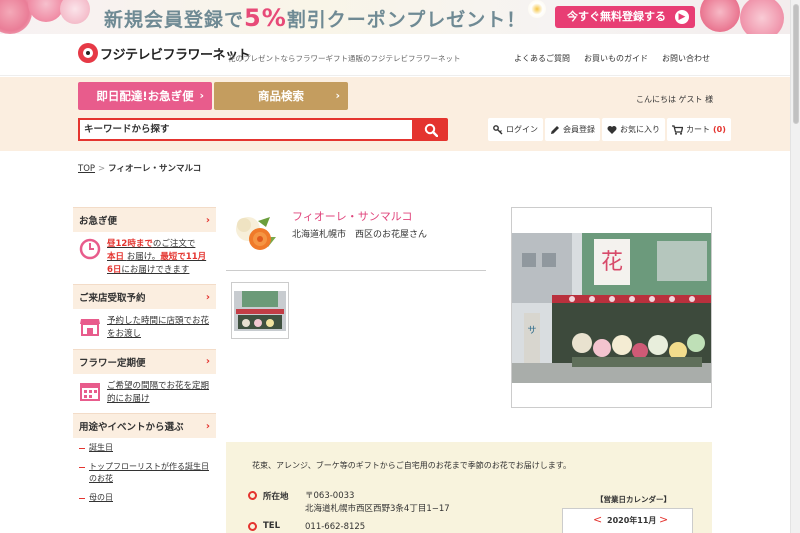 The height and width of the screenshot is (533, 800). I want to click on sidebar-pickup-title: ご来店受取予約, so click(112, 299).